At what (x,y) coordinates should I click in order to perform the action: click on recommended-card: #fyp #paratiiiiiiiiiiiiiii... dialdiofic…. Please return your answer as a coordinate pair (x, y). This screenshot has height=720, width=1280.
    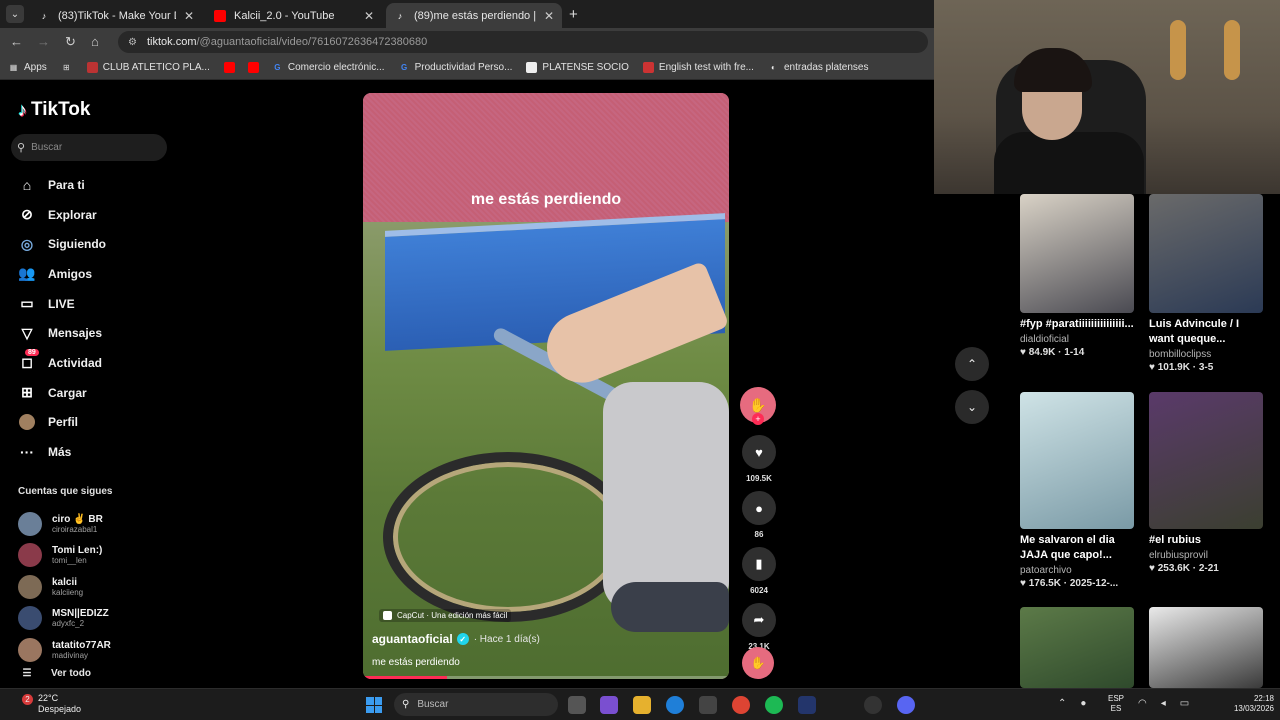
    Looking at the image, I should click on (1077, 276).